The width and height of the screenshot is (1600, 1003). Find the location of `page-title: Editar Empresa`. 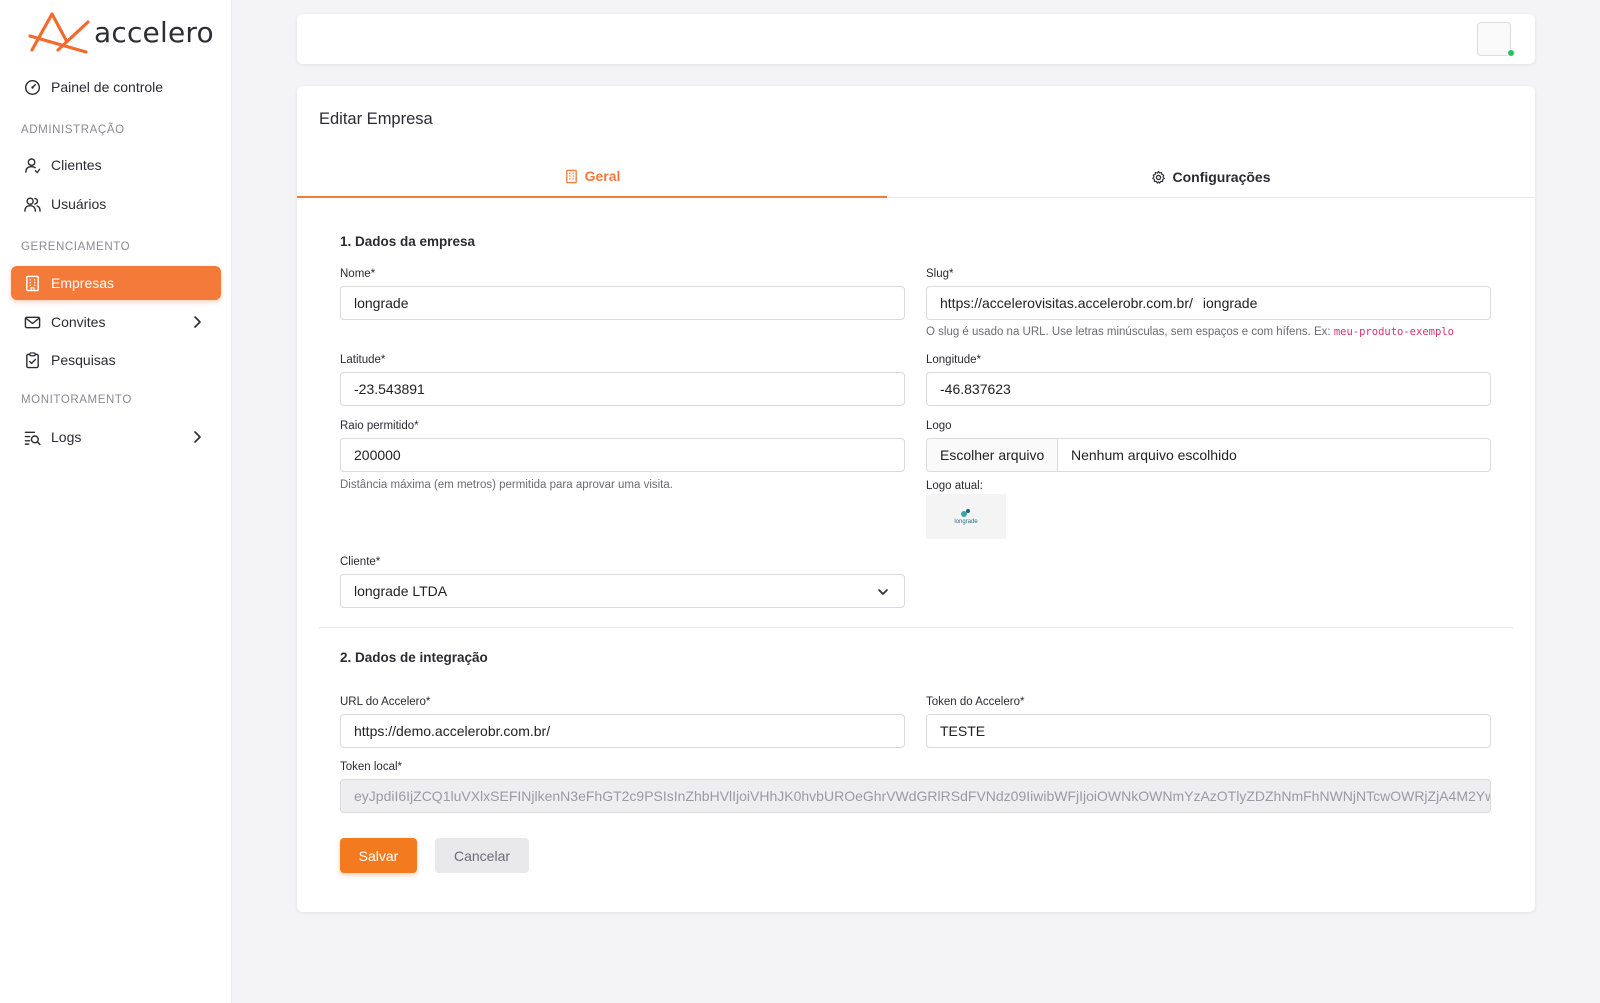

page-title: Editar Empresa is located at coordinates (376, 119).